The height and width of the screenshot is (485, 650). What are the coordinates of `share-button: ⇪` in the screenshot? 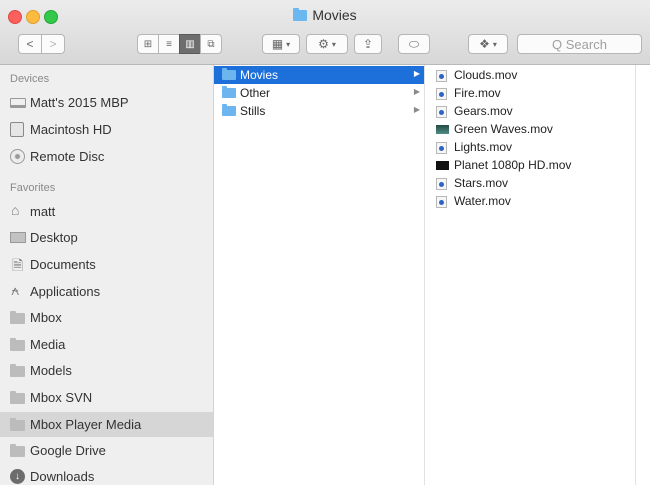 It's located at (368, 44).